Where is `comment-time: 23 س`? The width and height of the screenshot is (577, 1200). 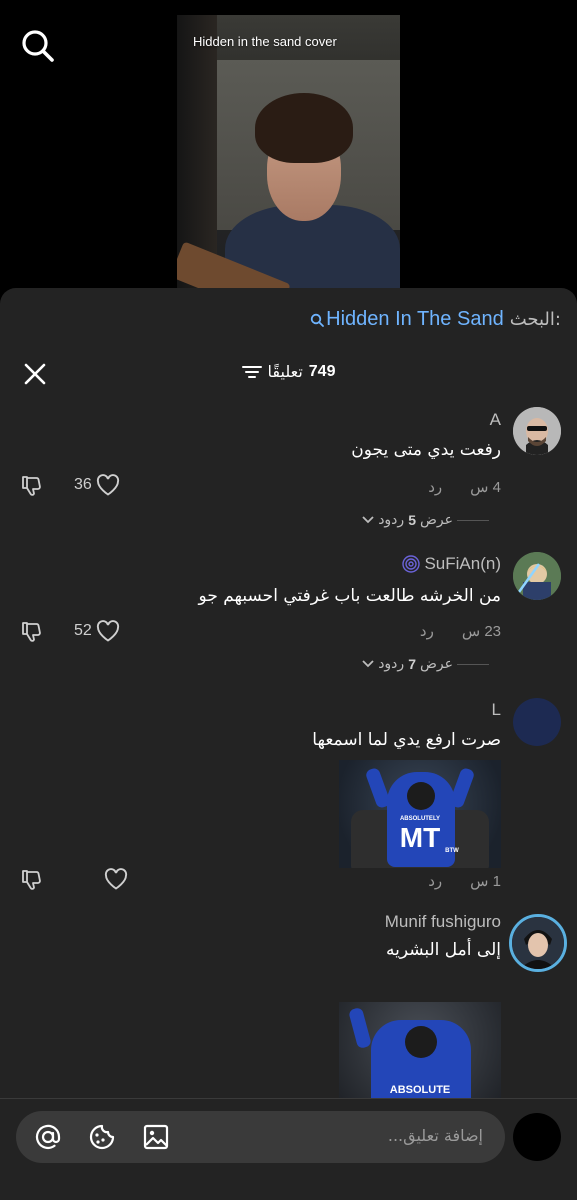 comment-time: 23 س is located at coordinates (481, 631).